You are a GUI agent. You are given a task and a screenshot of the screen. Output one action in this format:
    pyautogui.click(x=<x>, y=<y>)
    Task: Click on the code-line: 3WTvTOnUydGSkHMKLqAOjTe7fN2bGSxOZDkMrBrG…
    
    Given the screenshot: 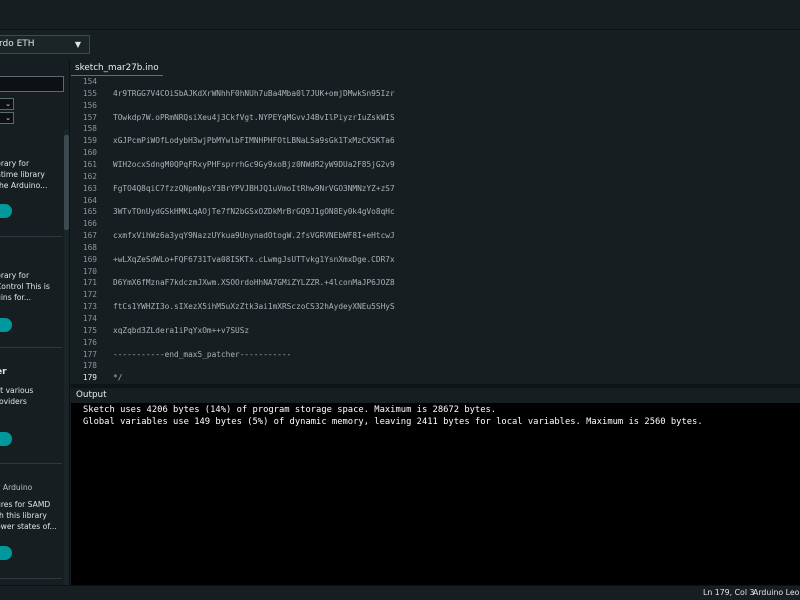 What is the action you would take?
    pyautogui.click(x=254, y=212)
    